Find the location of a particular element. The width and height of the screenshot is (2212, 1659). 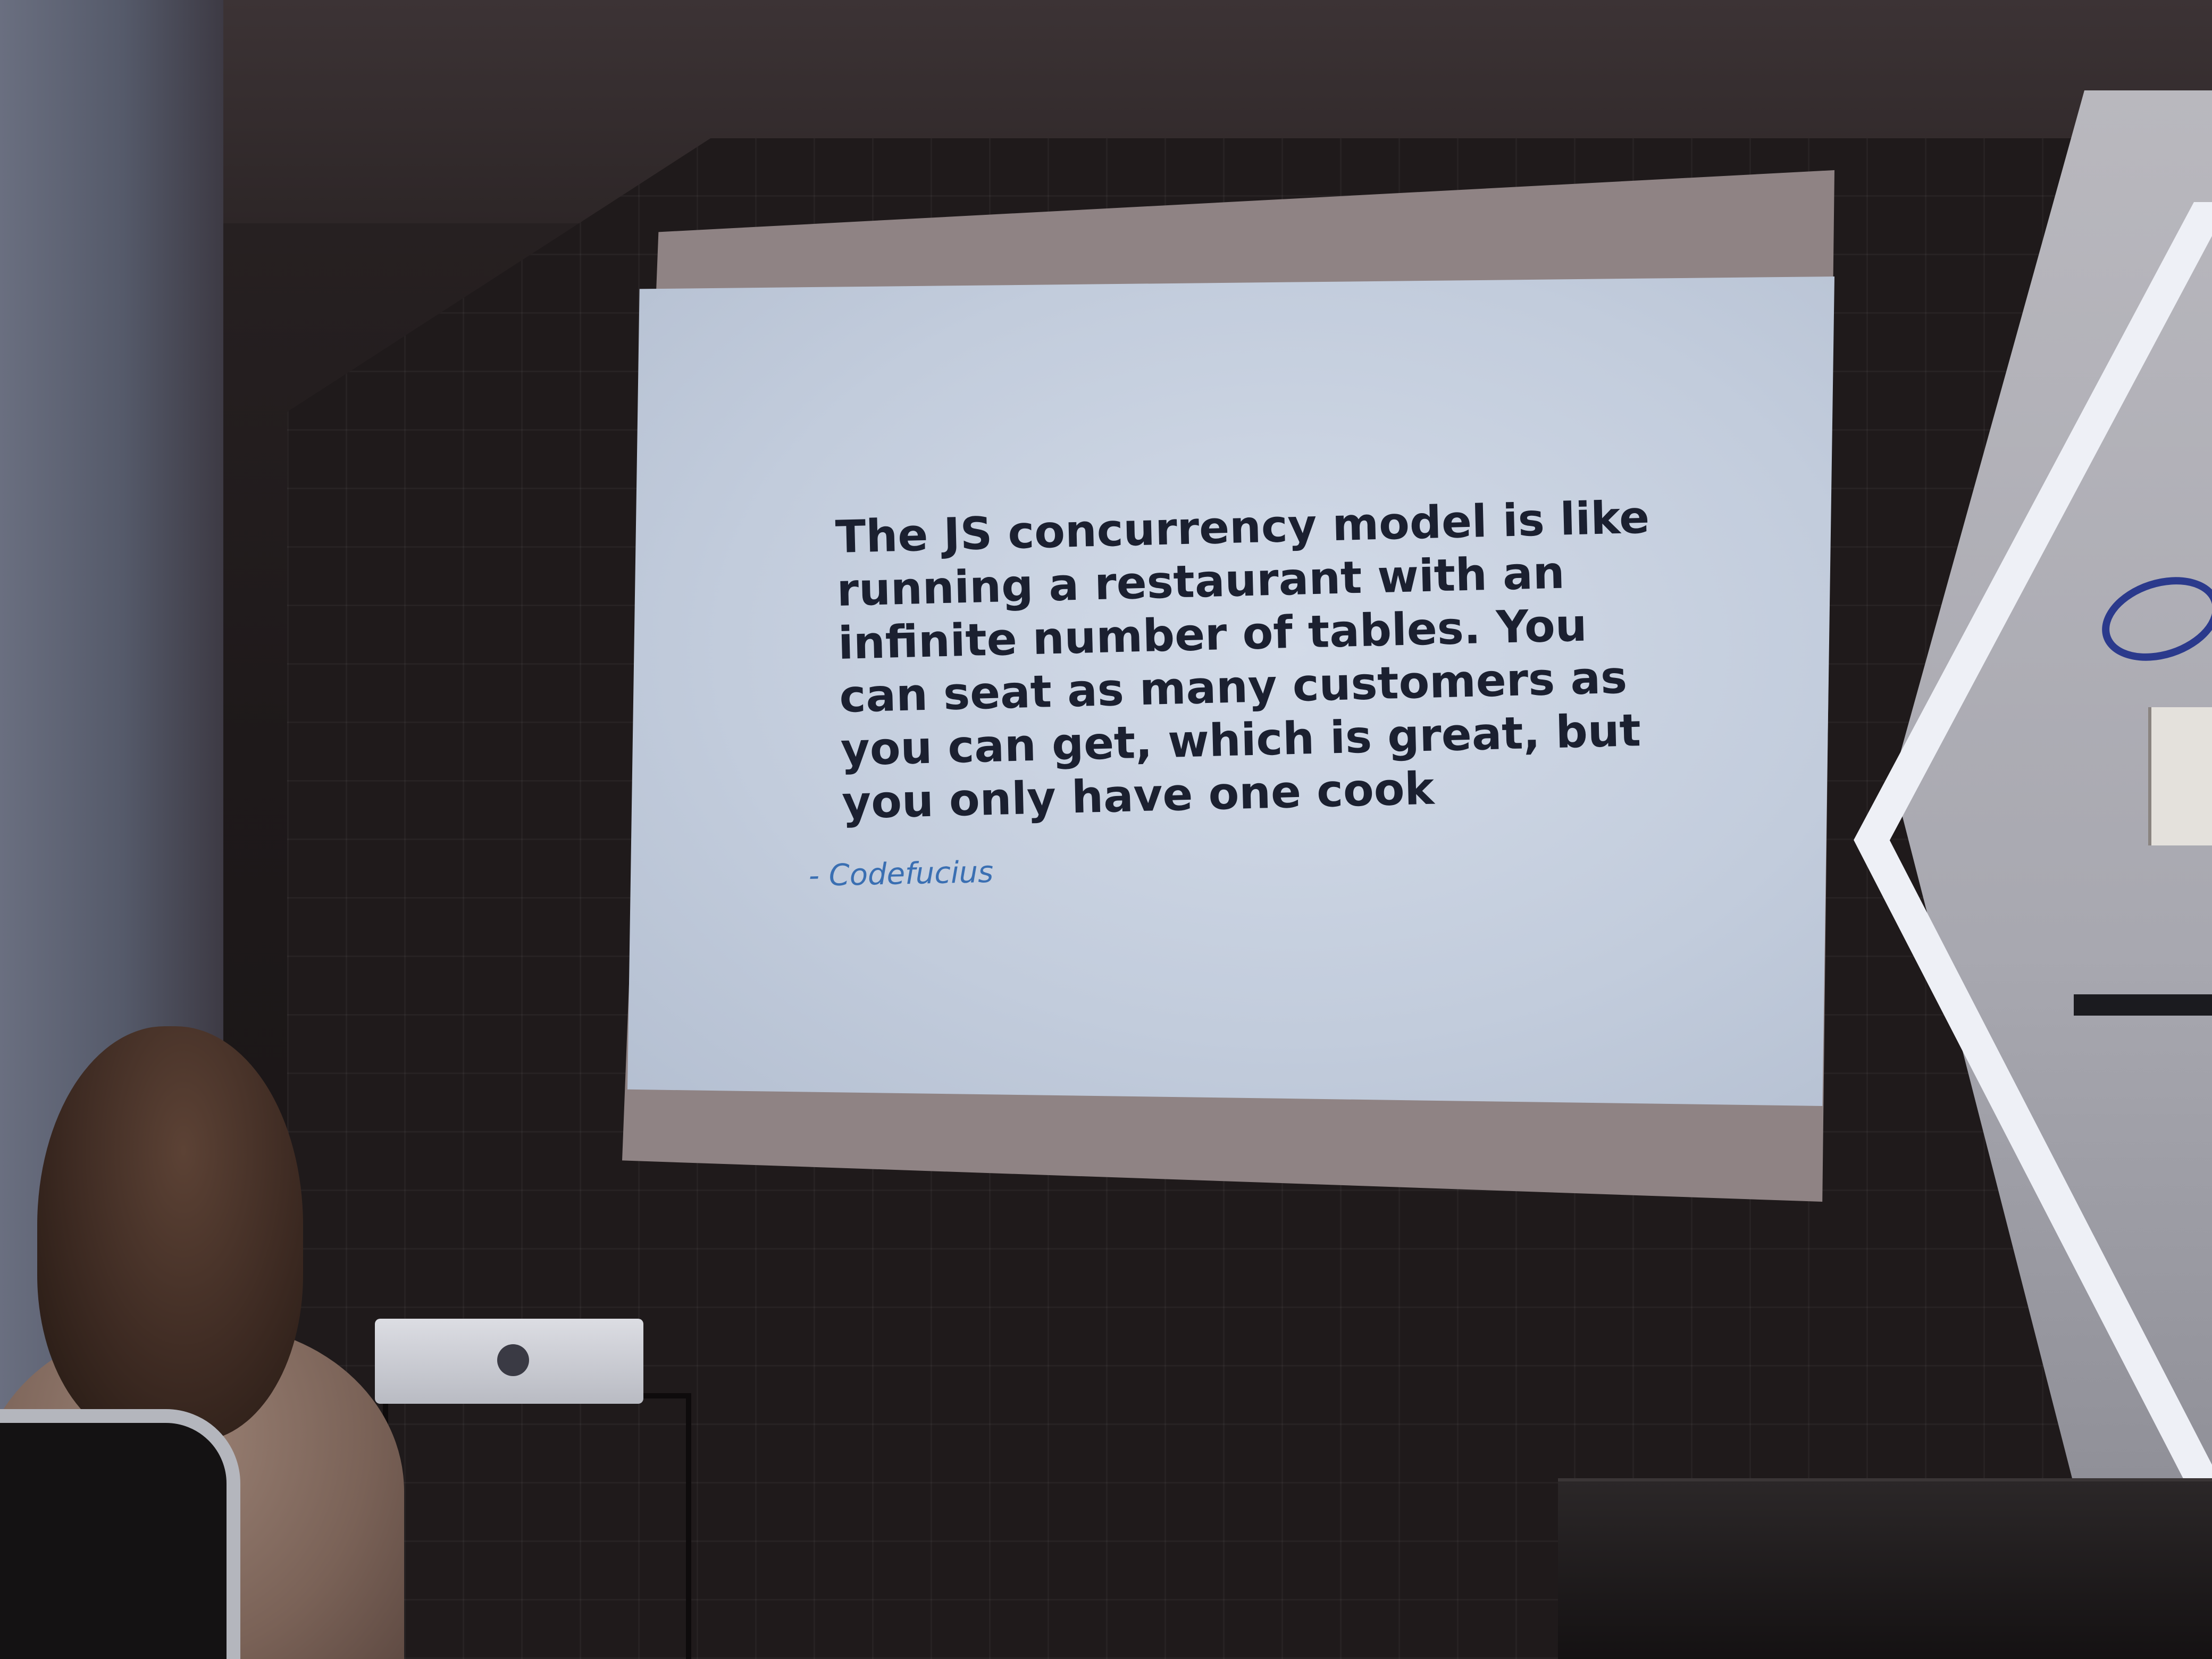

lit-chevron-frame is located at coordinates (2031, 850).